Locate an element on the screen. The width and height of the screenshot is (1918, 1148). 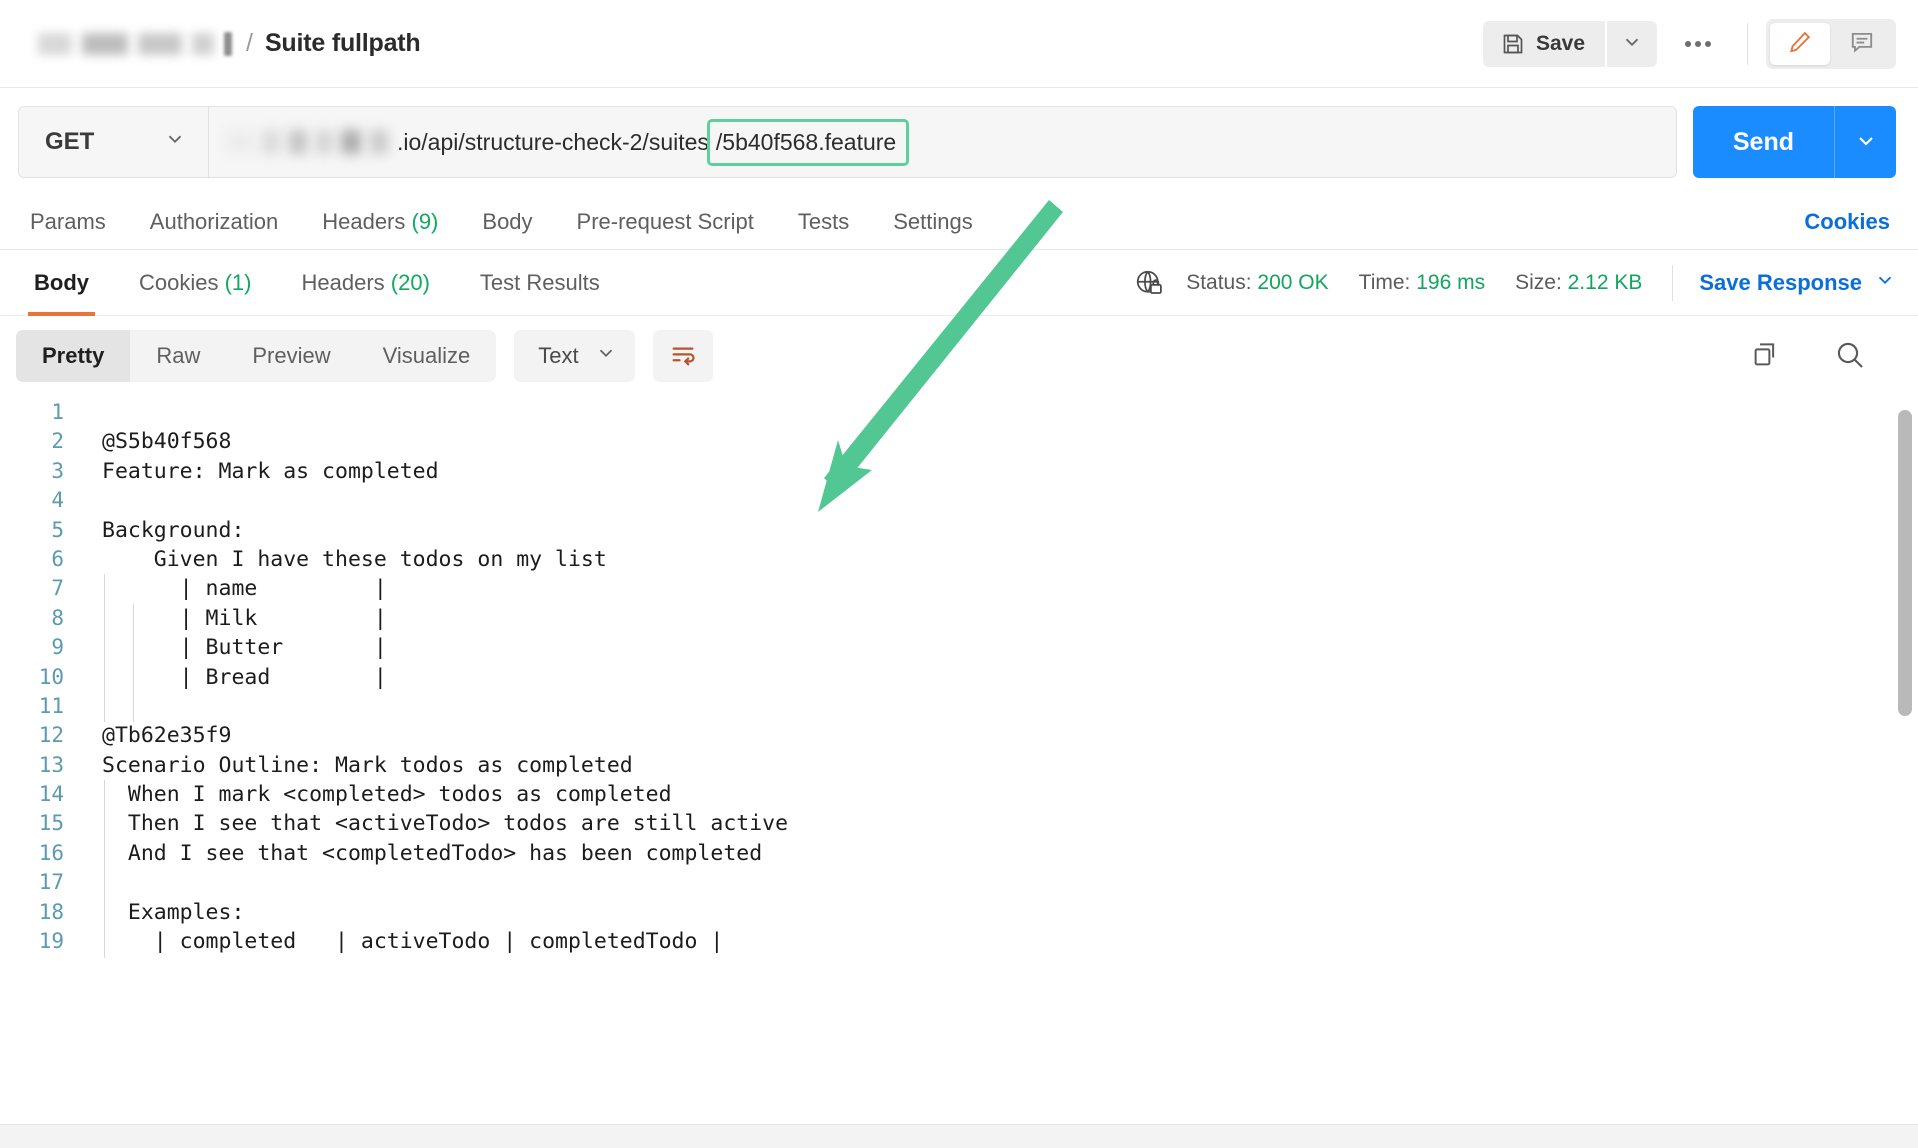
line-number: 4 is located at coordinates (57, 500).